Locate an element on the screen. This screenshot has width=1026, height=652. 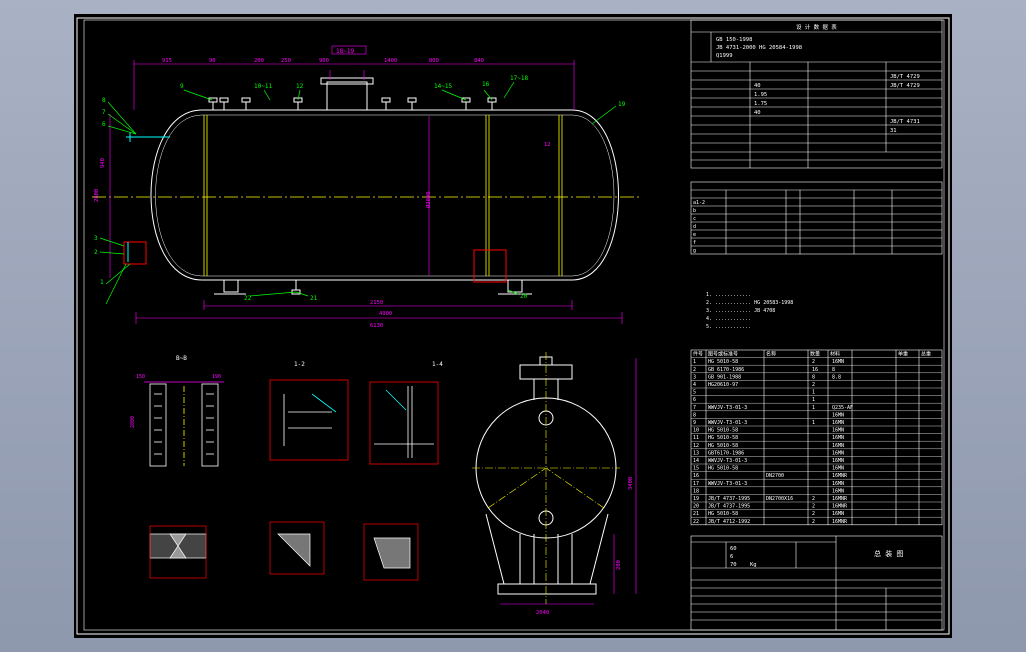
title-block-name: 总 装 图 is located at coordinates (888, 553).